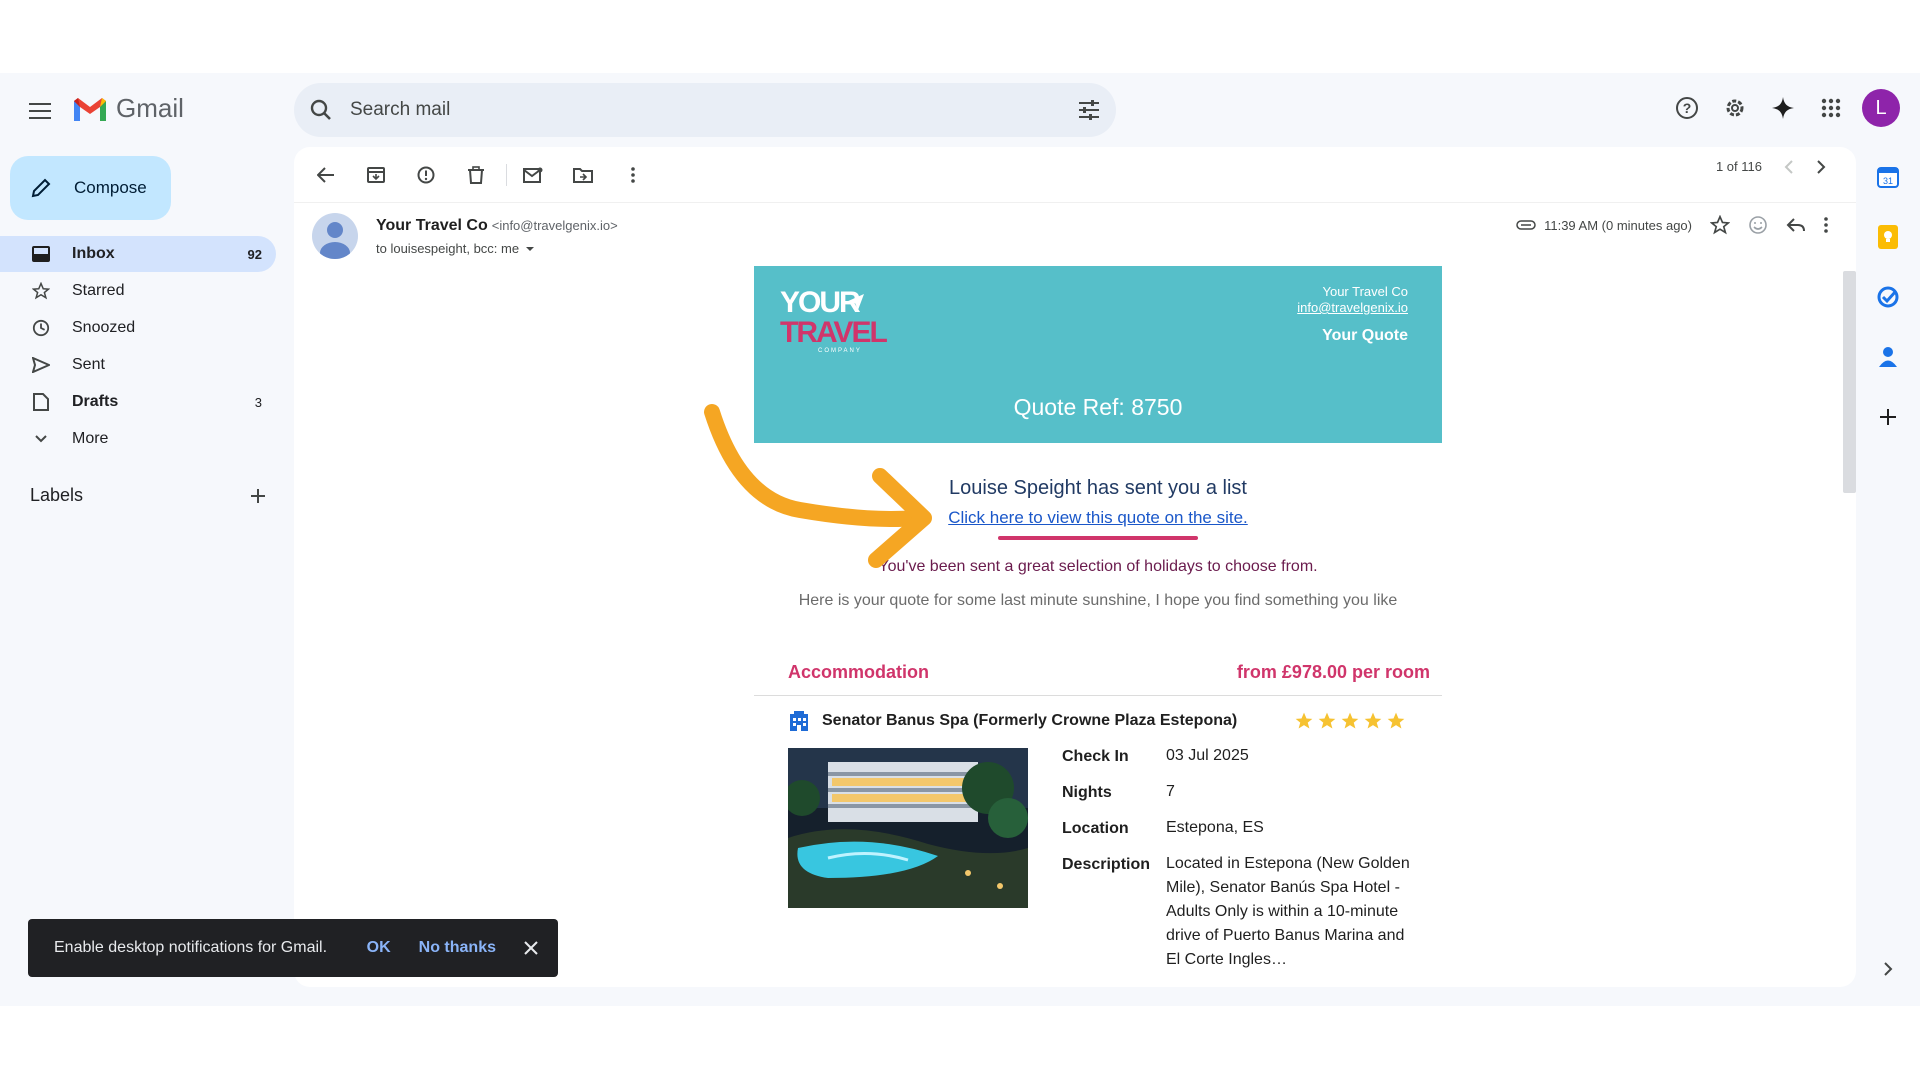 The width and height of the screenshot is (1920, 1080). Describe the element at coordinates (554, 225) in the screenshot. I see `sender-email: <info@travelgenix.io>` at that location.